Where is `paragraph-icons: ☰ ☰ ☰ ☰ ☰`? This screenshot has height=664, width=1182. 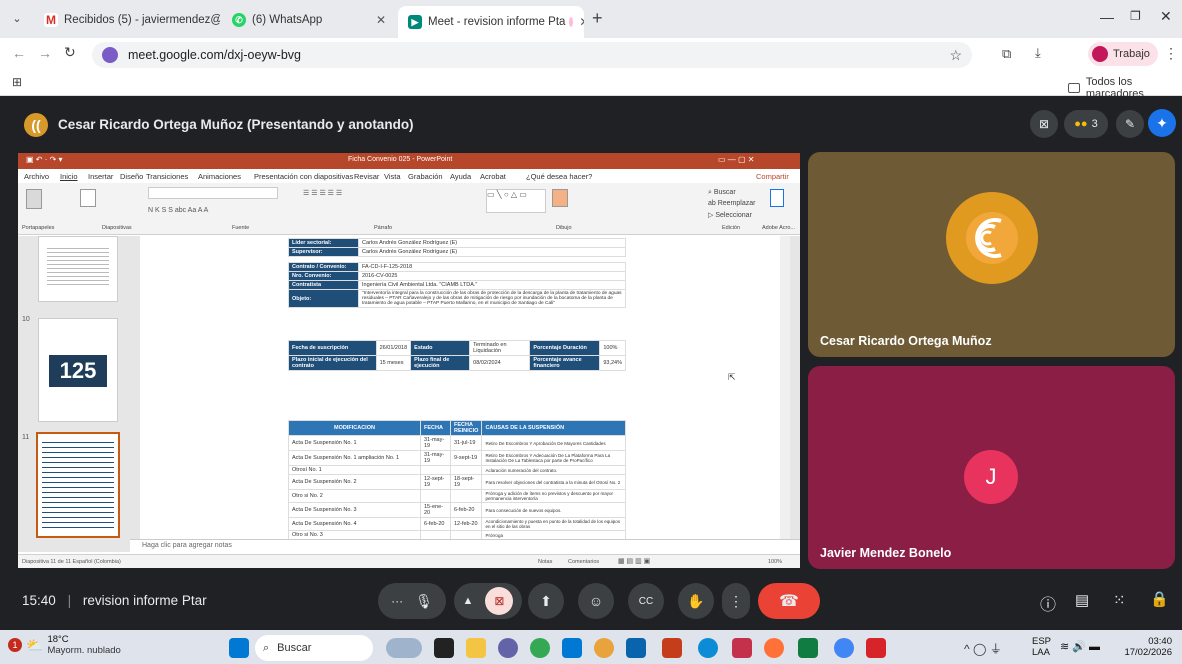
paragraph-icons: ☰ ☰ ☰ ☰ ☰ is located at coordinates (322, 193).